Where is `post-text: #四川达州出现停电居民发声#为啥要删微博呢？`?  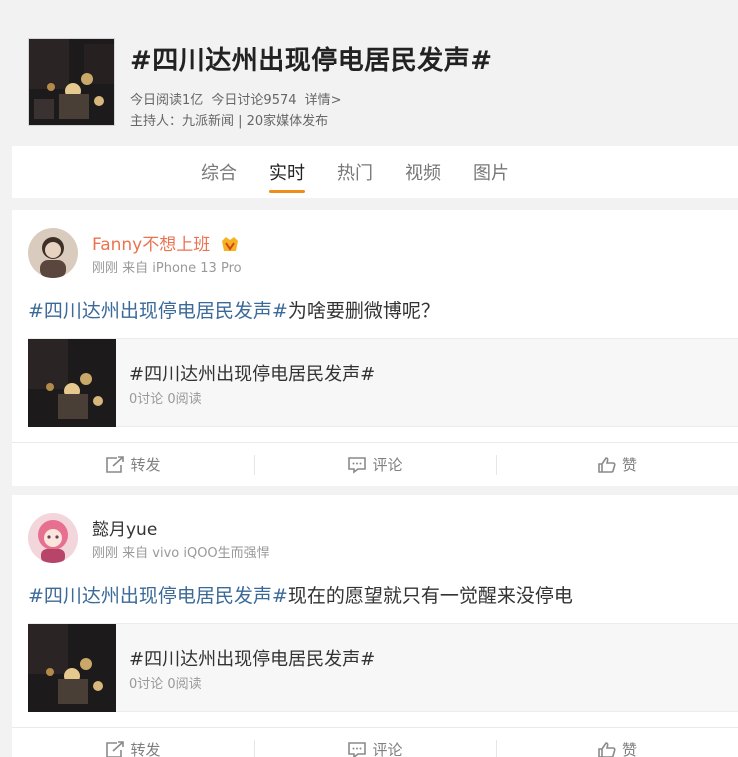
post-text: #四川达州出现停电居民发声#为啥要删微博呢？ is located at coordinates (234, 309).